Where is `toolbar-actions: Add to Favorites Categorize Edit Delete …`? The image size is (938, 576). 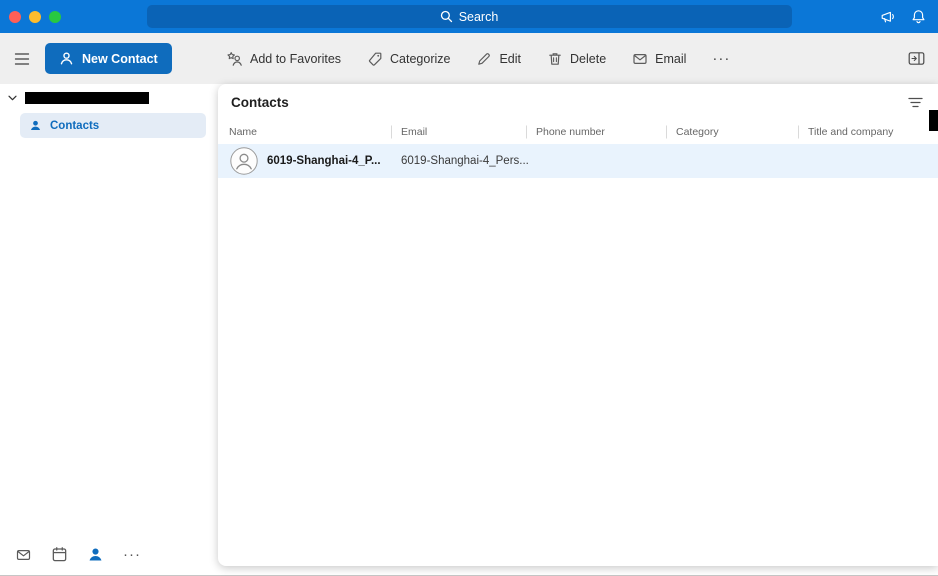
toolbar-actions: Add to Favorites Categorize Edit Delete … is located at coordinates (478, 59).